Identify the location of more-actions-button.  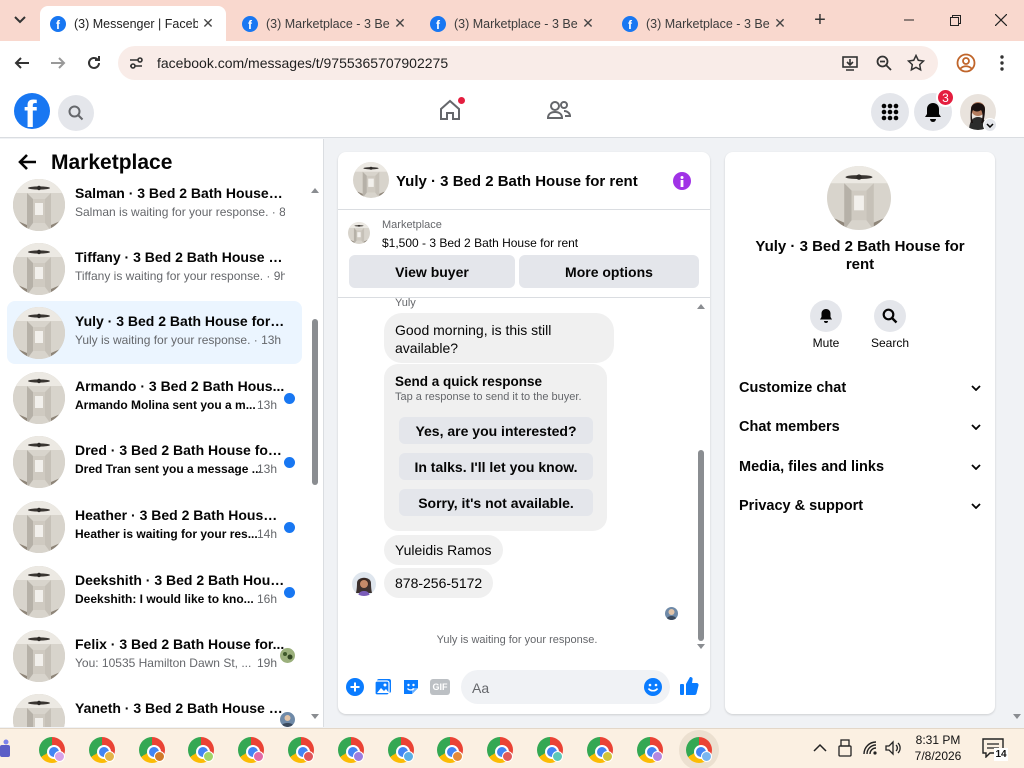
(355, 687).